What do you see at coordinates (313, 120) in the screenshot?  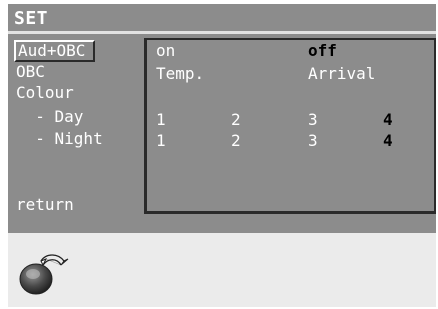 I see `day-option-3: 3` at bounding box center [313, 120].